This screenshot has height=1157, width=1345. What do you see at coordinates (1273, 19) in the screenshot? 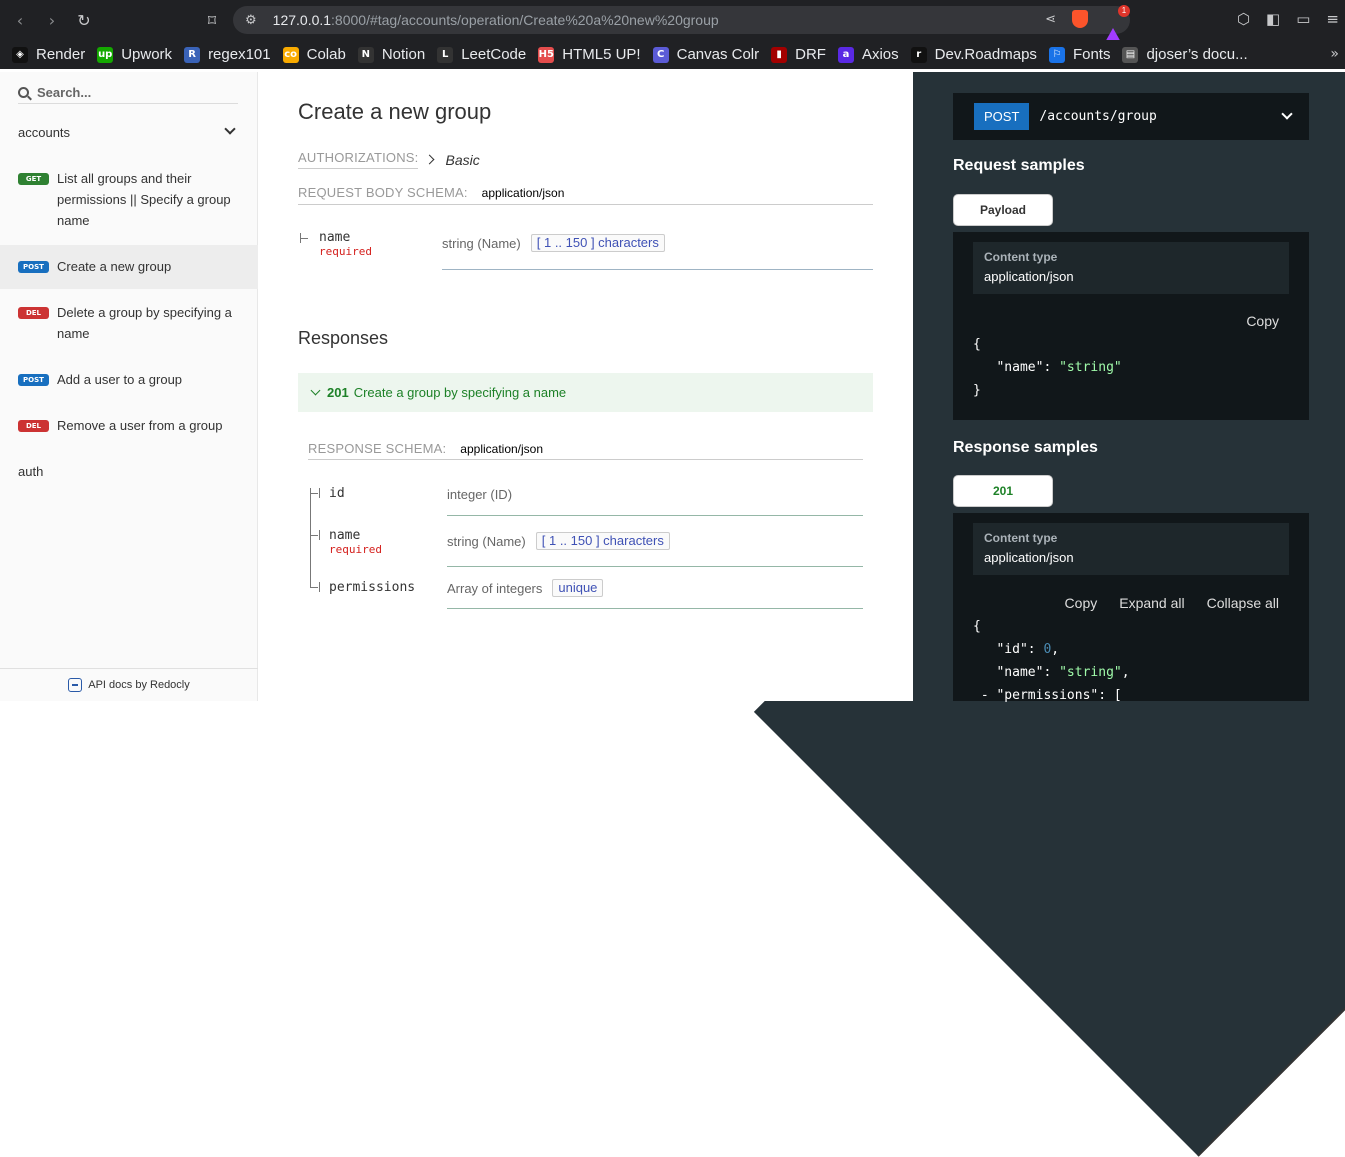
I see `sidebar-toggle-icon: ◧` at bounding box center [1273, 19].